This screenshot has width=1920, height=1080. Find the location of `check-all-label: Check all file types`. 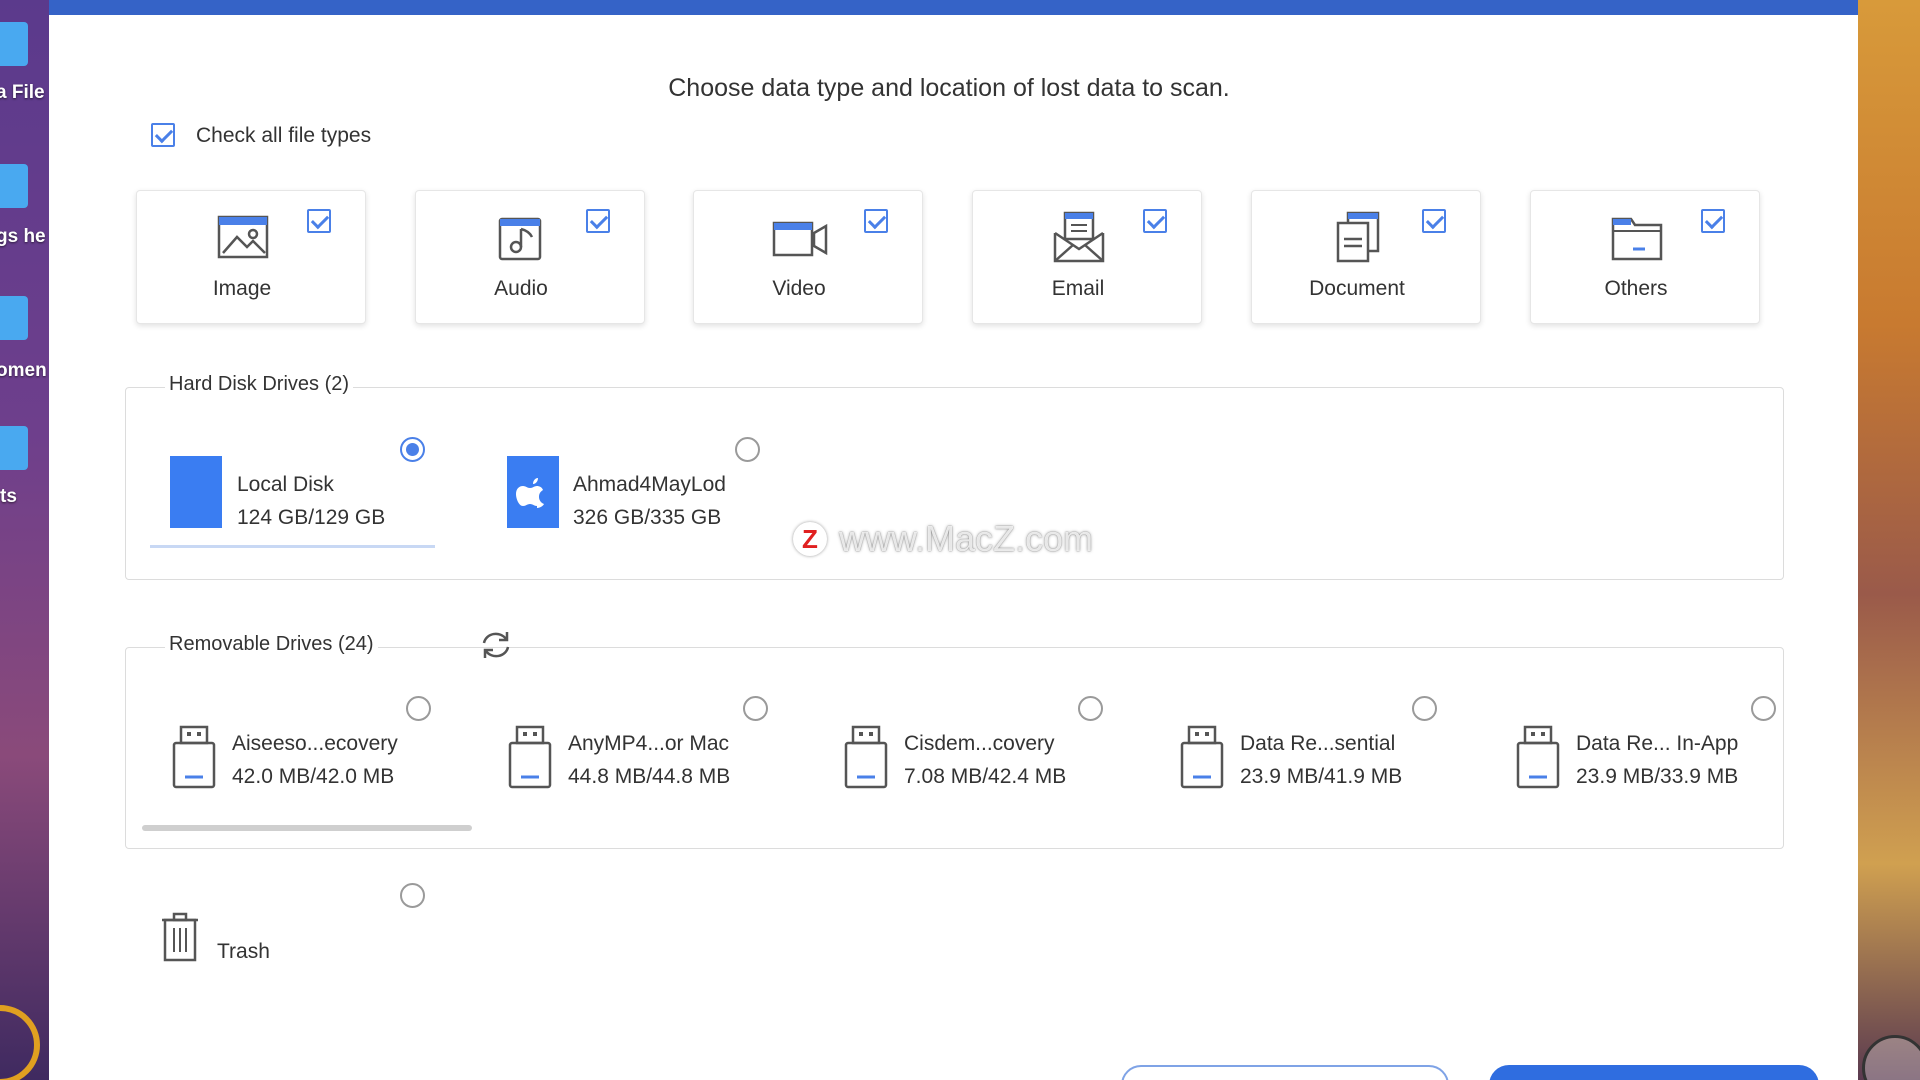

check-all-label: Check all file types is located at coordinates (284, 135).